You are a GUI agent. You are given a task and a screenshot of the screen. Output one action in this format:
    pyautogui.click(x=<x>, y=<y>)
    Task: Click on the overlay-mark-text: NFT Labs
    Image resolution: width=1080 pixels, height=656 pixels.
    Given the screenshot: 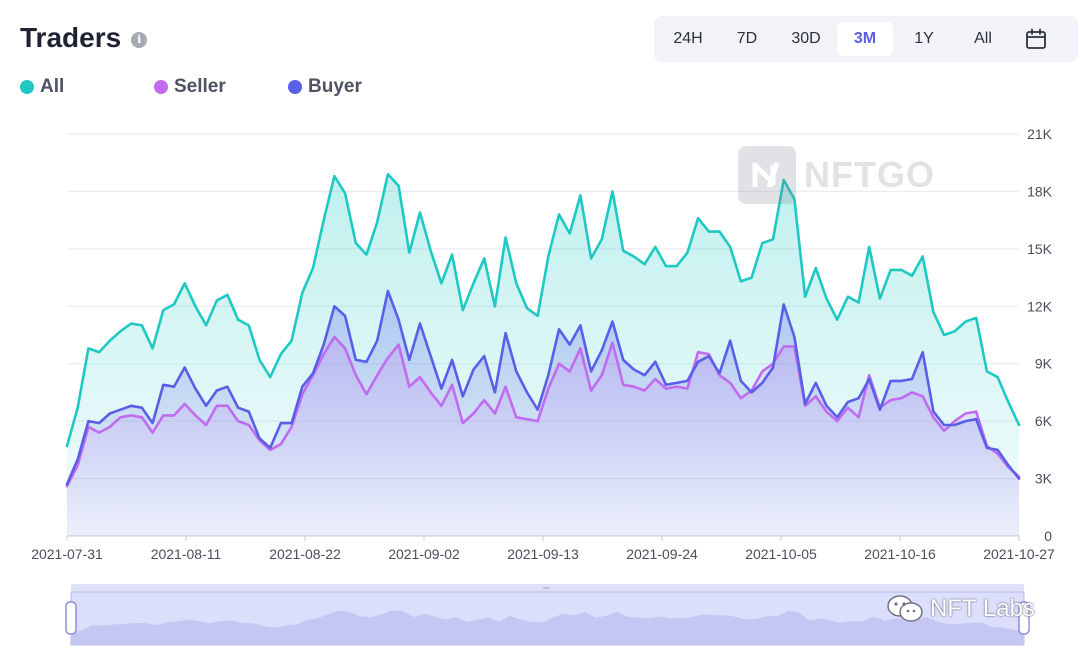 What is the action you would take?
    pyautogui.click(x=982, y=608)
    